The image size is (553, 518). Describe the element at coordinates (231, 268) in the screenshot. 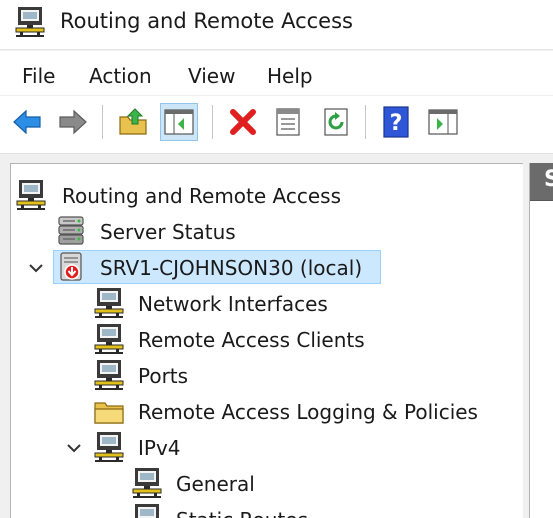

I see `tree-node-label: SRV1-CJOHNSON30 (local)` at that location.